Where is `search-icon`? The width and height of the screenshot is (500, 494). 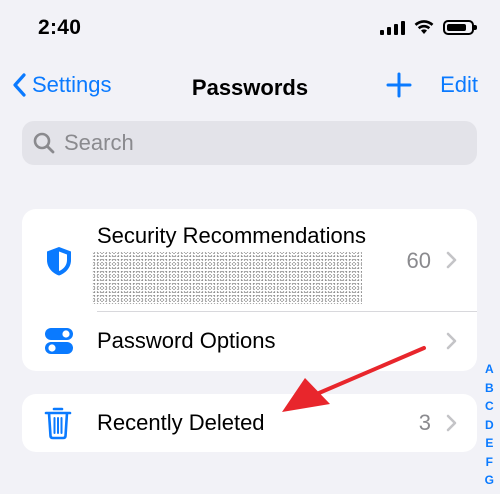
search-icon is located at coordinates (44, 143).